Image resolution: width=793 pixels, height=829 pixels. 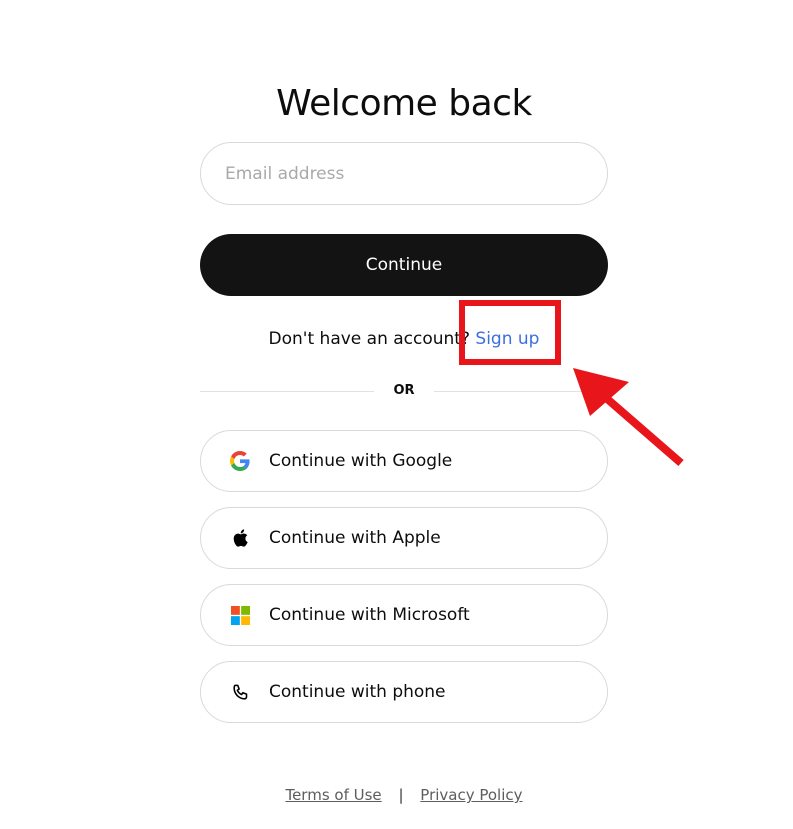 I want to click on divider-line-left, so click(x=287, y=391).